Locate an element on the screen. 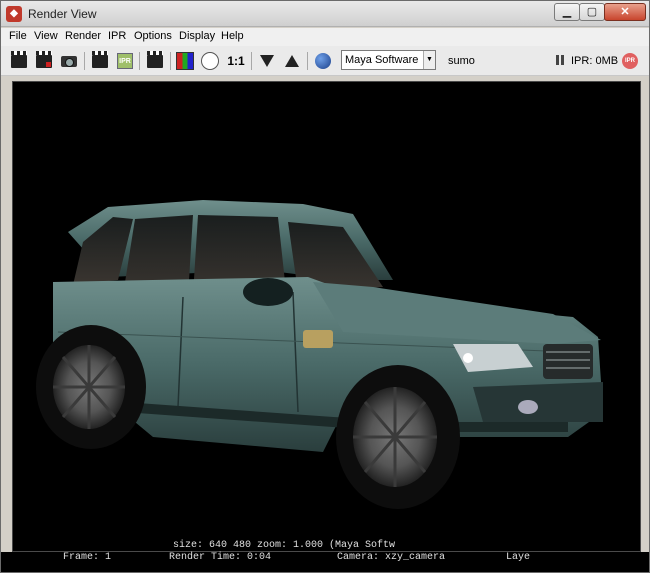 This screenshot has height=573, width=650. keep-image-button is located at coordinates (267, 61).